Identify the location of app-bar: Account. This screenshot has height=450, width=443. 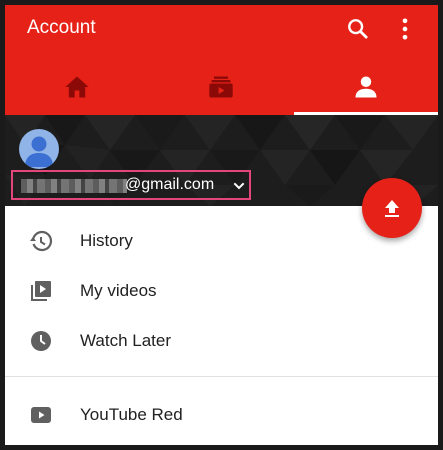
(221, 31).